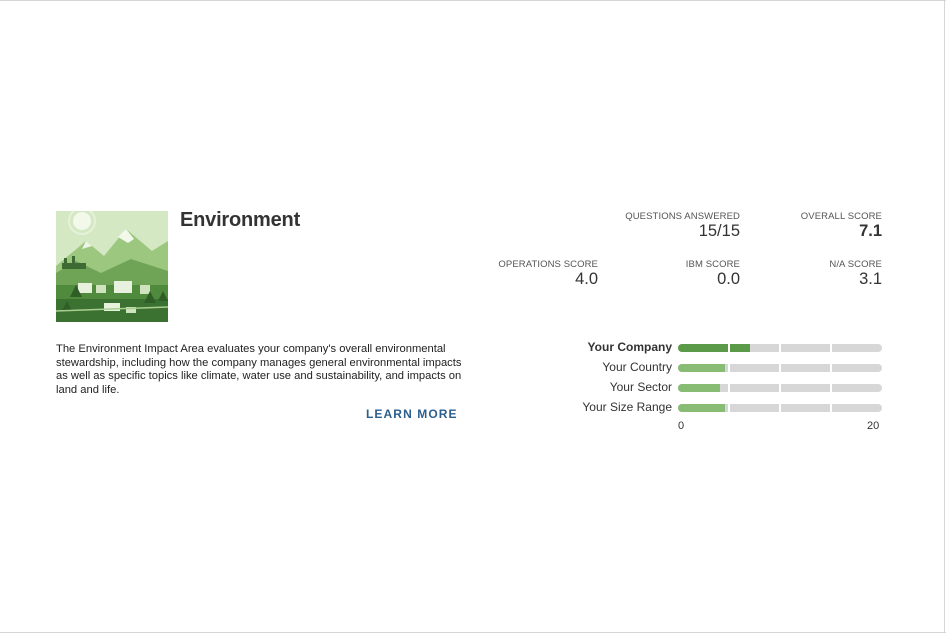 The image size is (946, 636). What do you see at coordinates (682, 216) in the screenshot?
I see `questions-answered-label: QUESTIONS ANSWERED` at bounding box center [682, 216].